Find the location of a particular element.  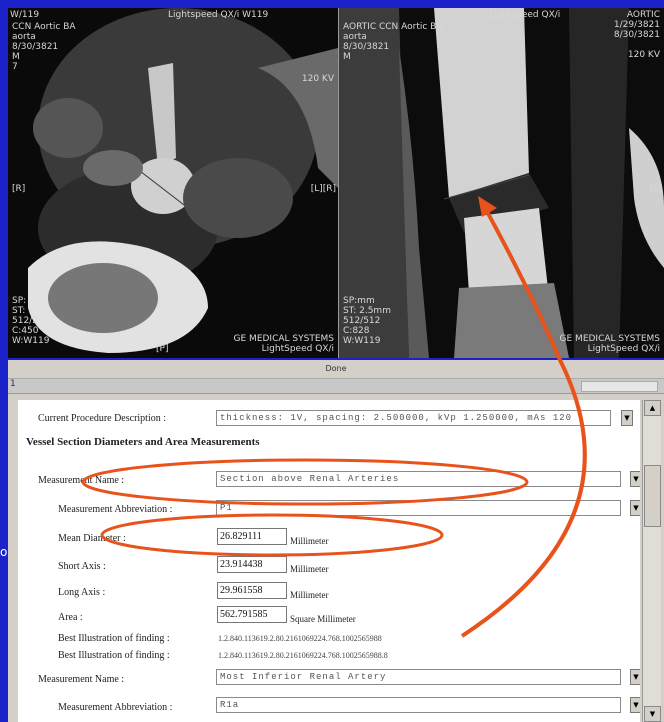

m1-short-field: 23.914438 is located at coordinates (252, 564).